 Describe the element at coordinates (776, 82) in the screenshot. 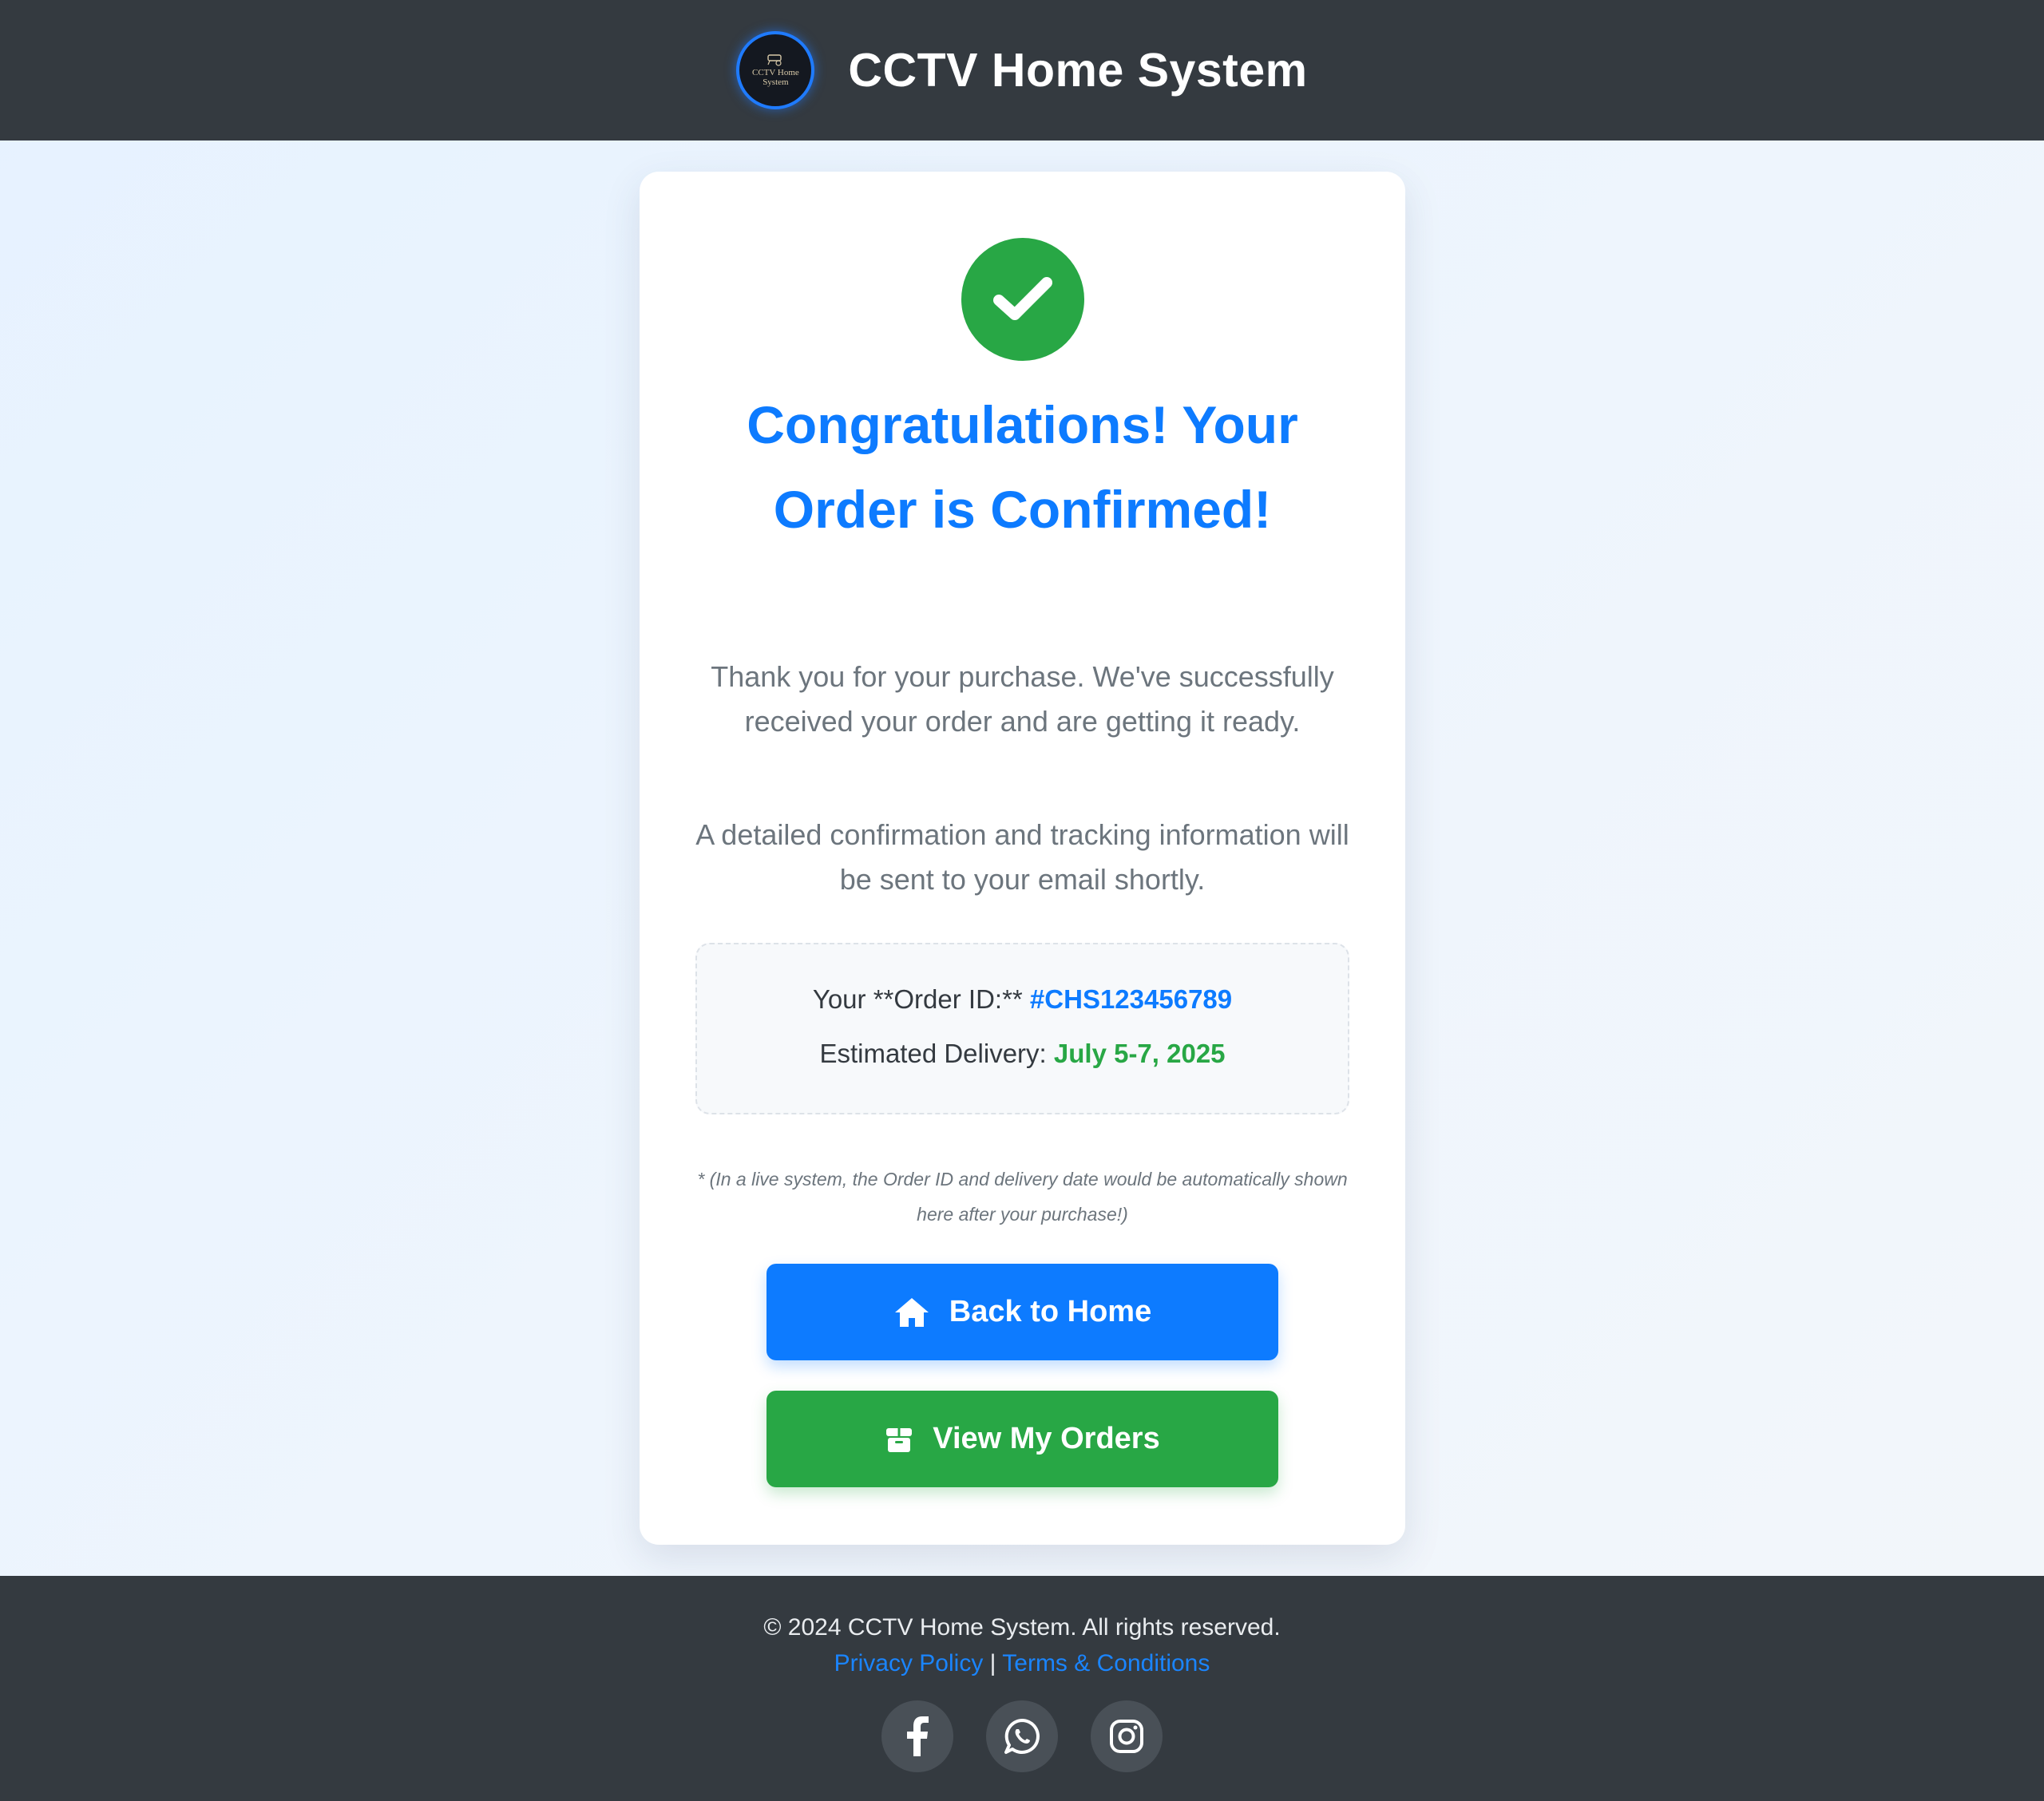

I see `logo-text-line2: System` at that location.